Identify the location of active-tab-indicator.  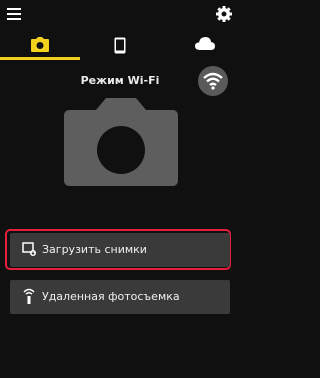
(40, 58).